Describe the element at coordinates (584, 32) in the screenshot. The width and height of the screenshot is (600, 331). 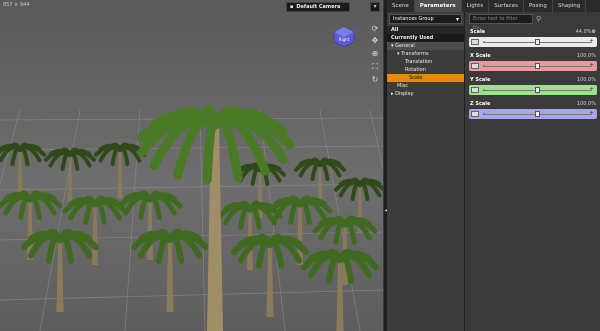
I see `property-value: 44.0%` at that location.